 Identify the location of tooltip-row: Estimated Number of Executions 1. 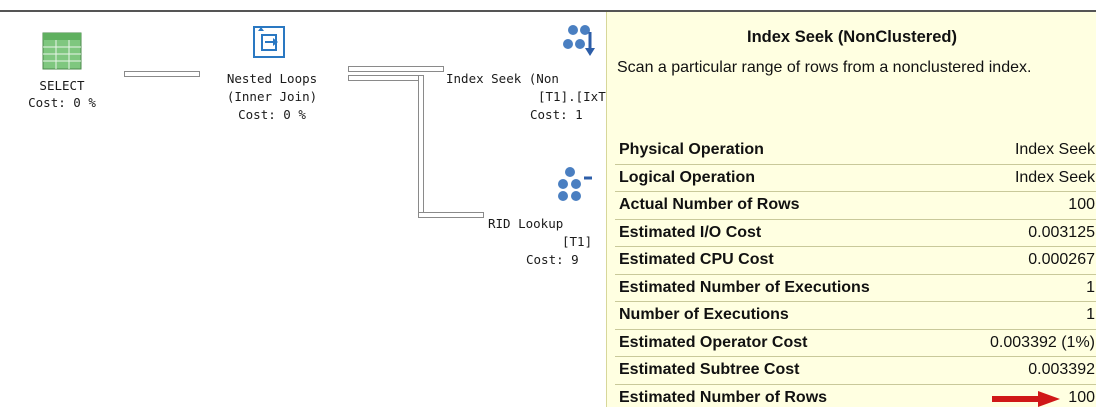
(855, 288).